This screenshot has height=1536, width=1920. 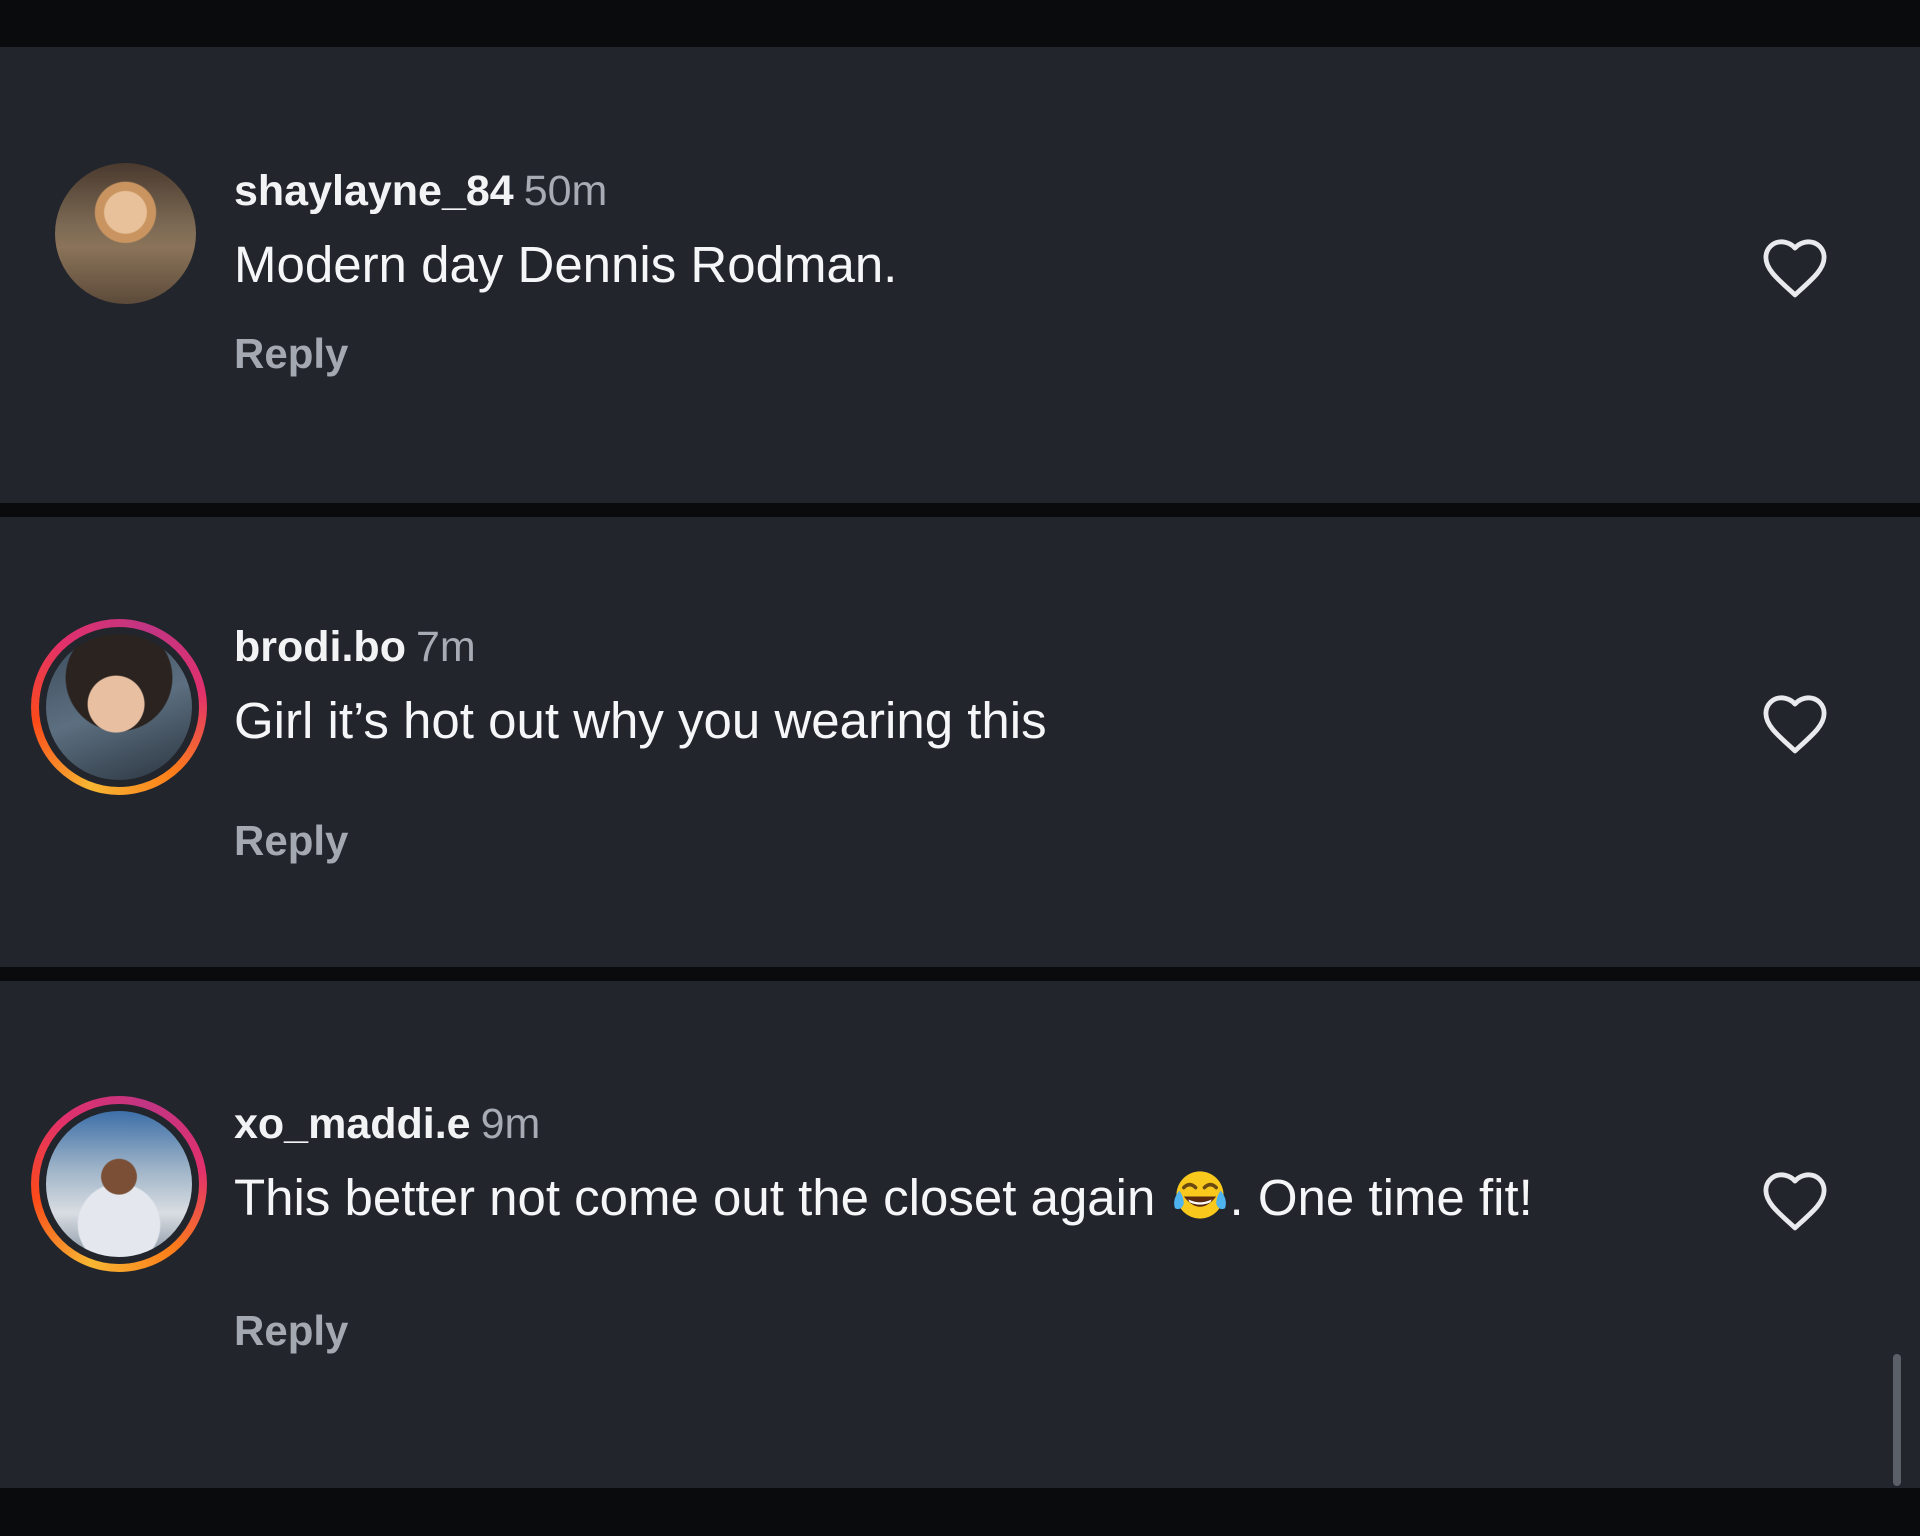 I want to click on username-link: shaylayne_84, so click(x=374, y=191).